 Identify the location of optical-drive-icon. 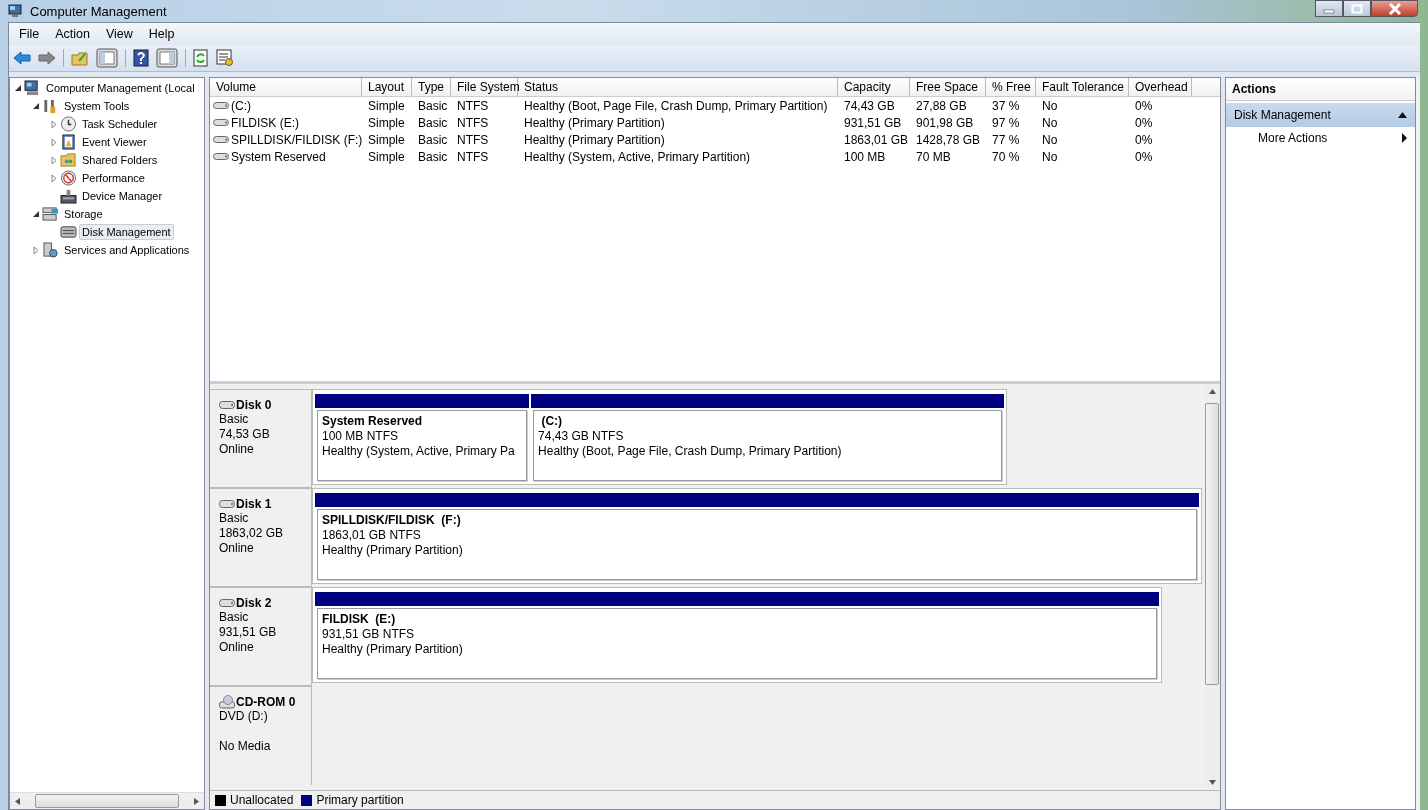
(227, 702).